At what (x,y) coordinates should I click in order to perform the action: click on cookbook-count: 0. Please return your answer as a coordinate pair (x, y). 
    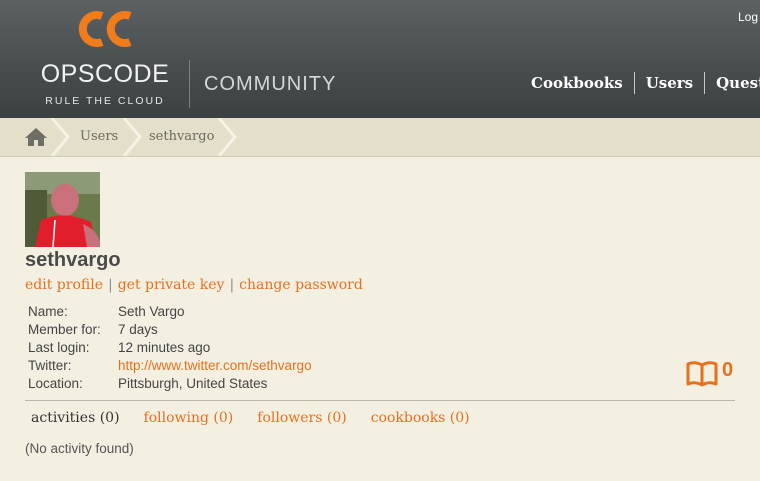
    Looking at the image, I should click on (727, 370).